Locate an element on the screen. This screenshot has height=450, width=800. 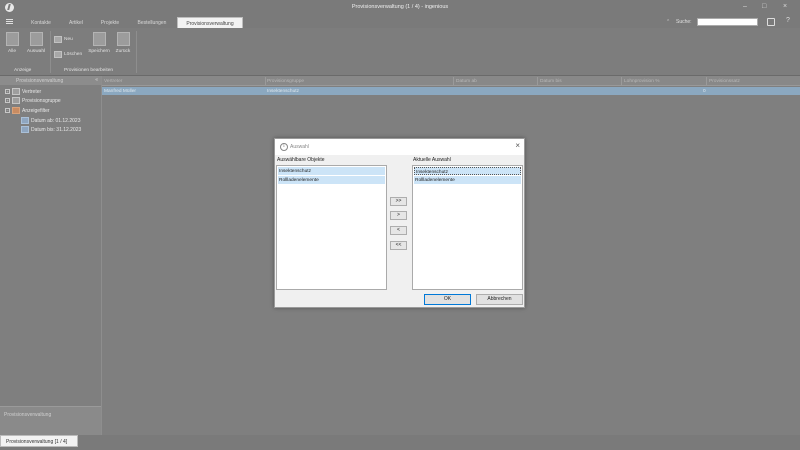
new-button-label: Neu is located at coordinates (68, 39).